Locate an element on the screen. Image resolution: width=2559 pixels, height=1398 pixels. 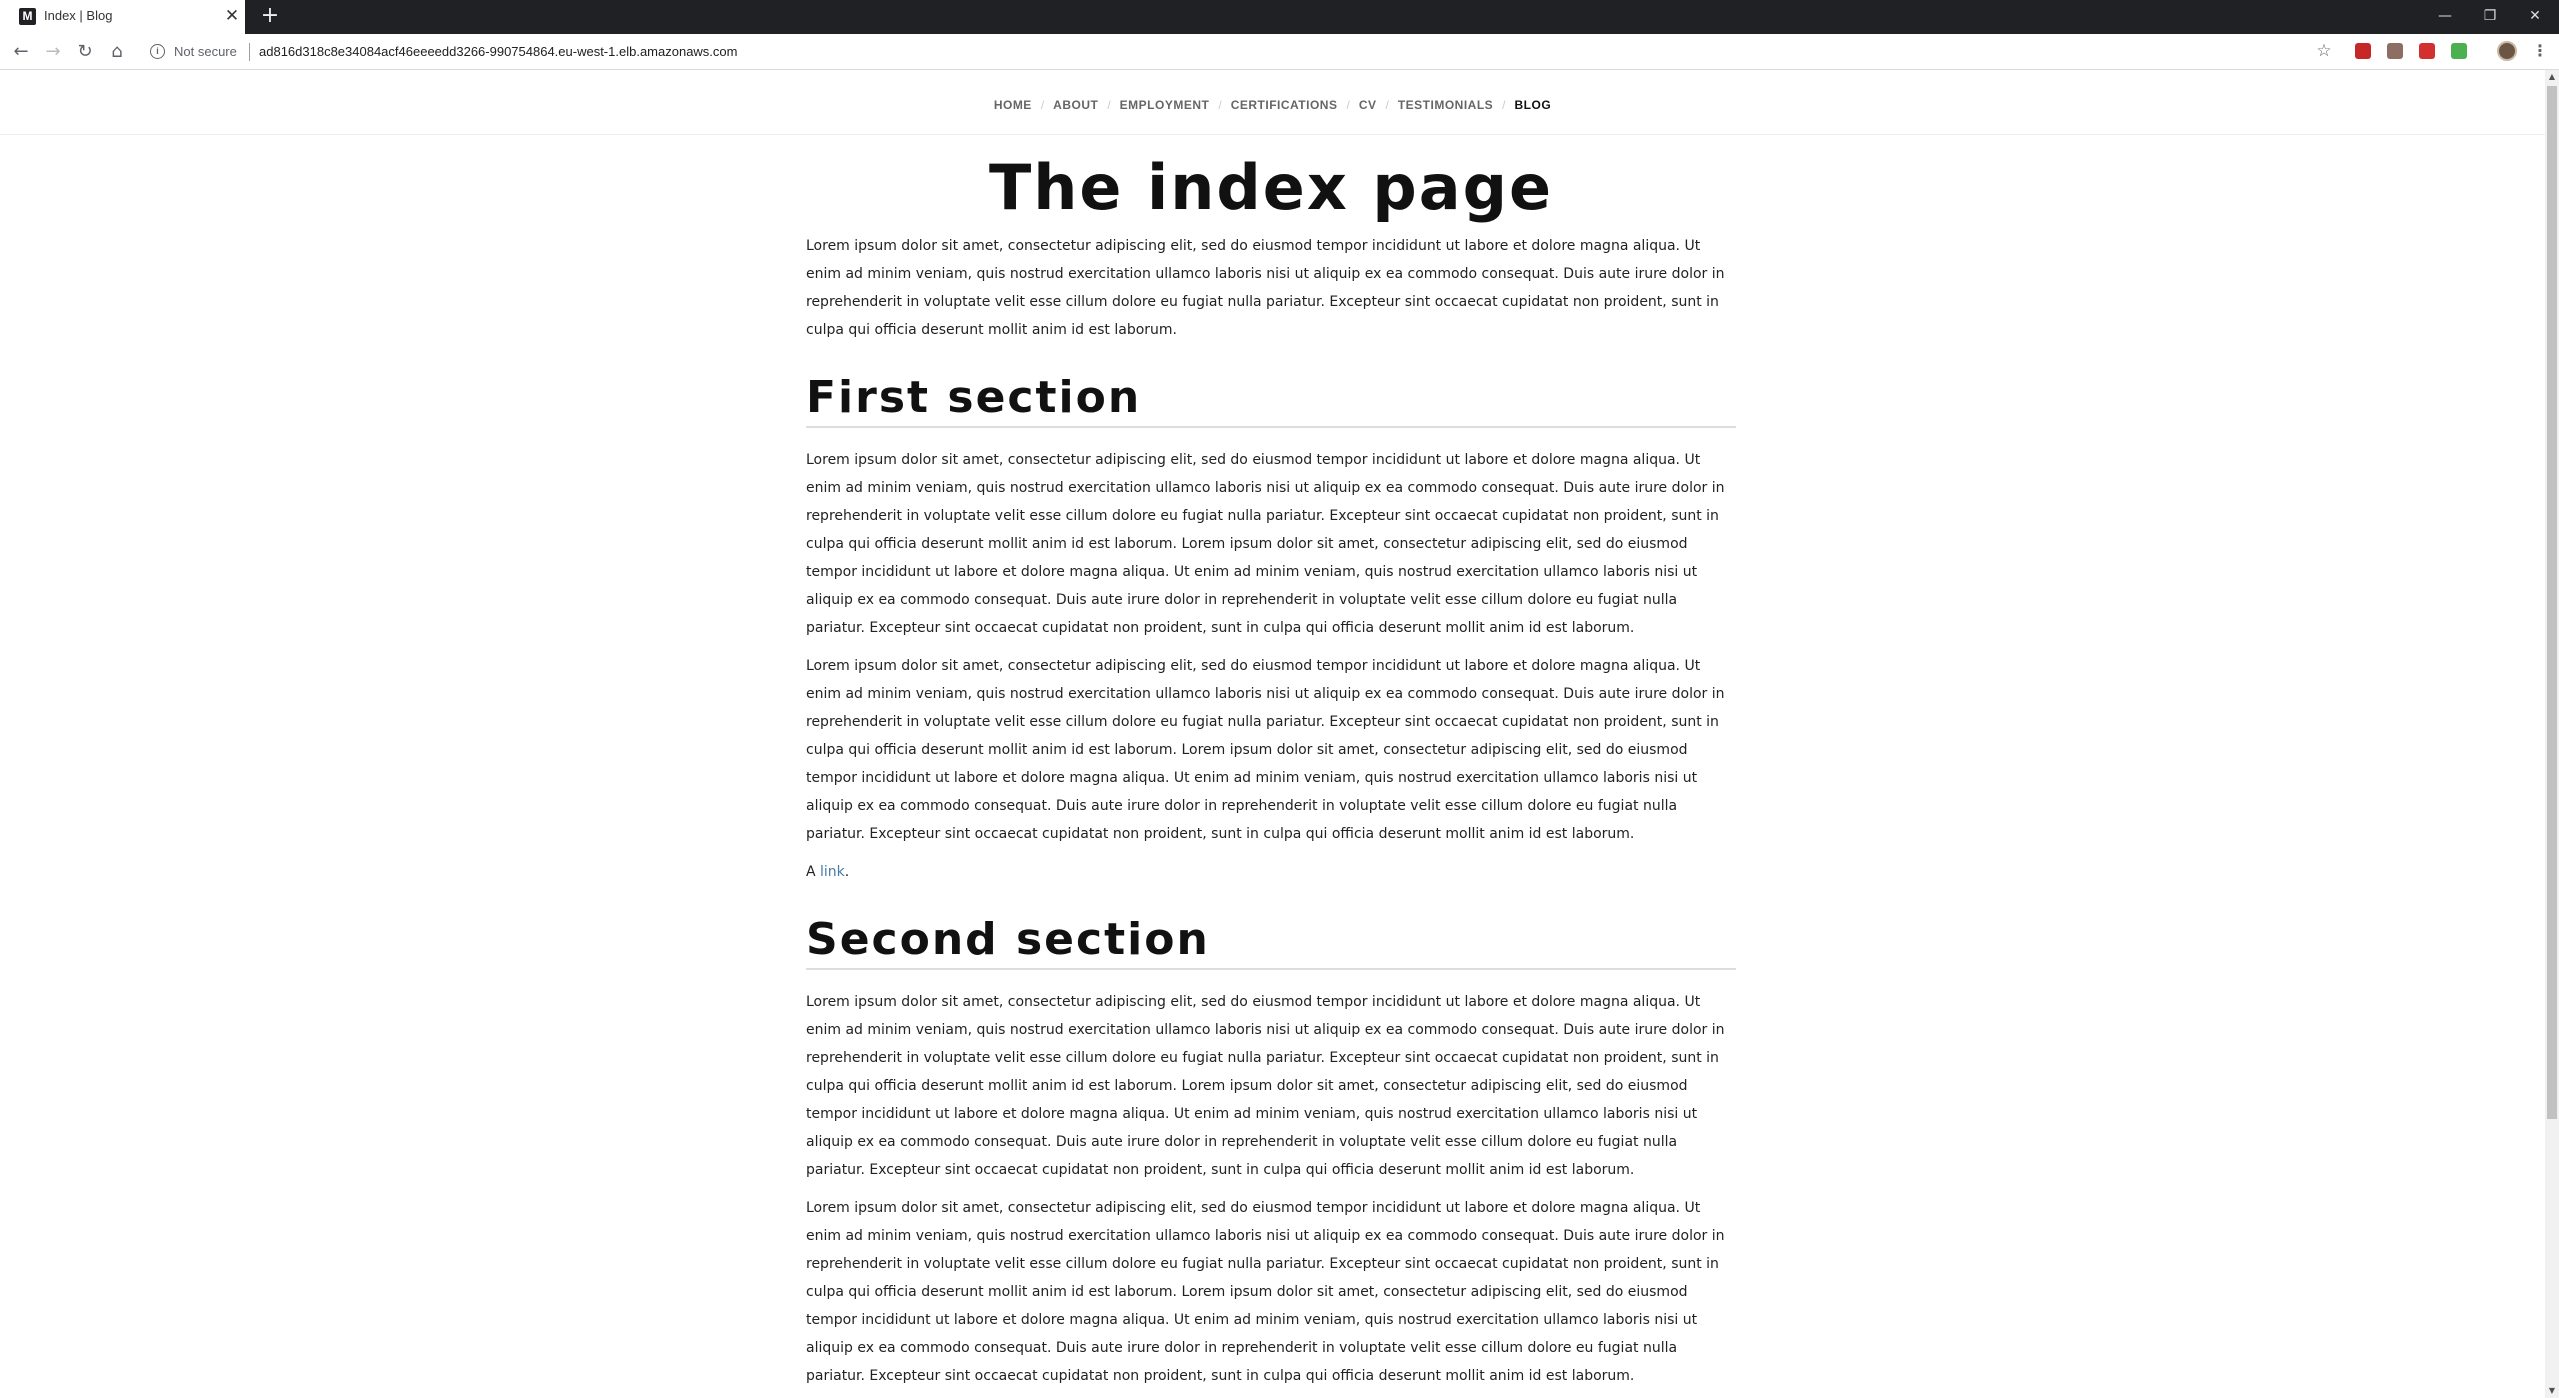
nav-item-blog: BLOG is located at coordinates (1533, 105).